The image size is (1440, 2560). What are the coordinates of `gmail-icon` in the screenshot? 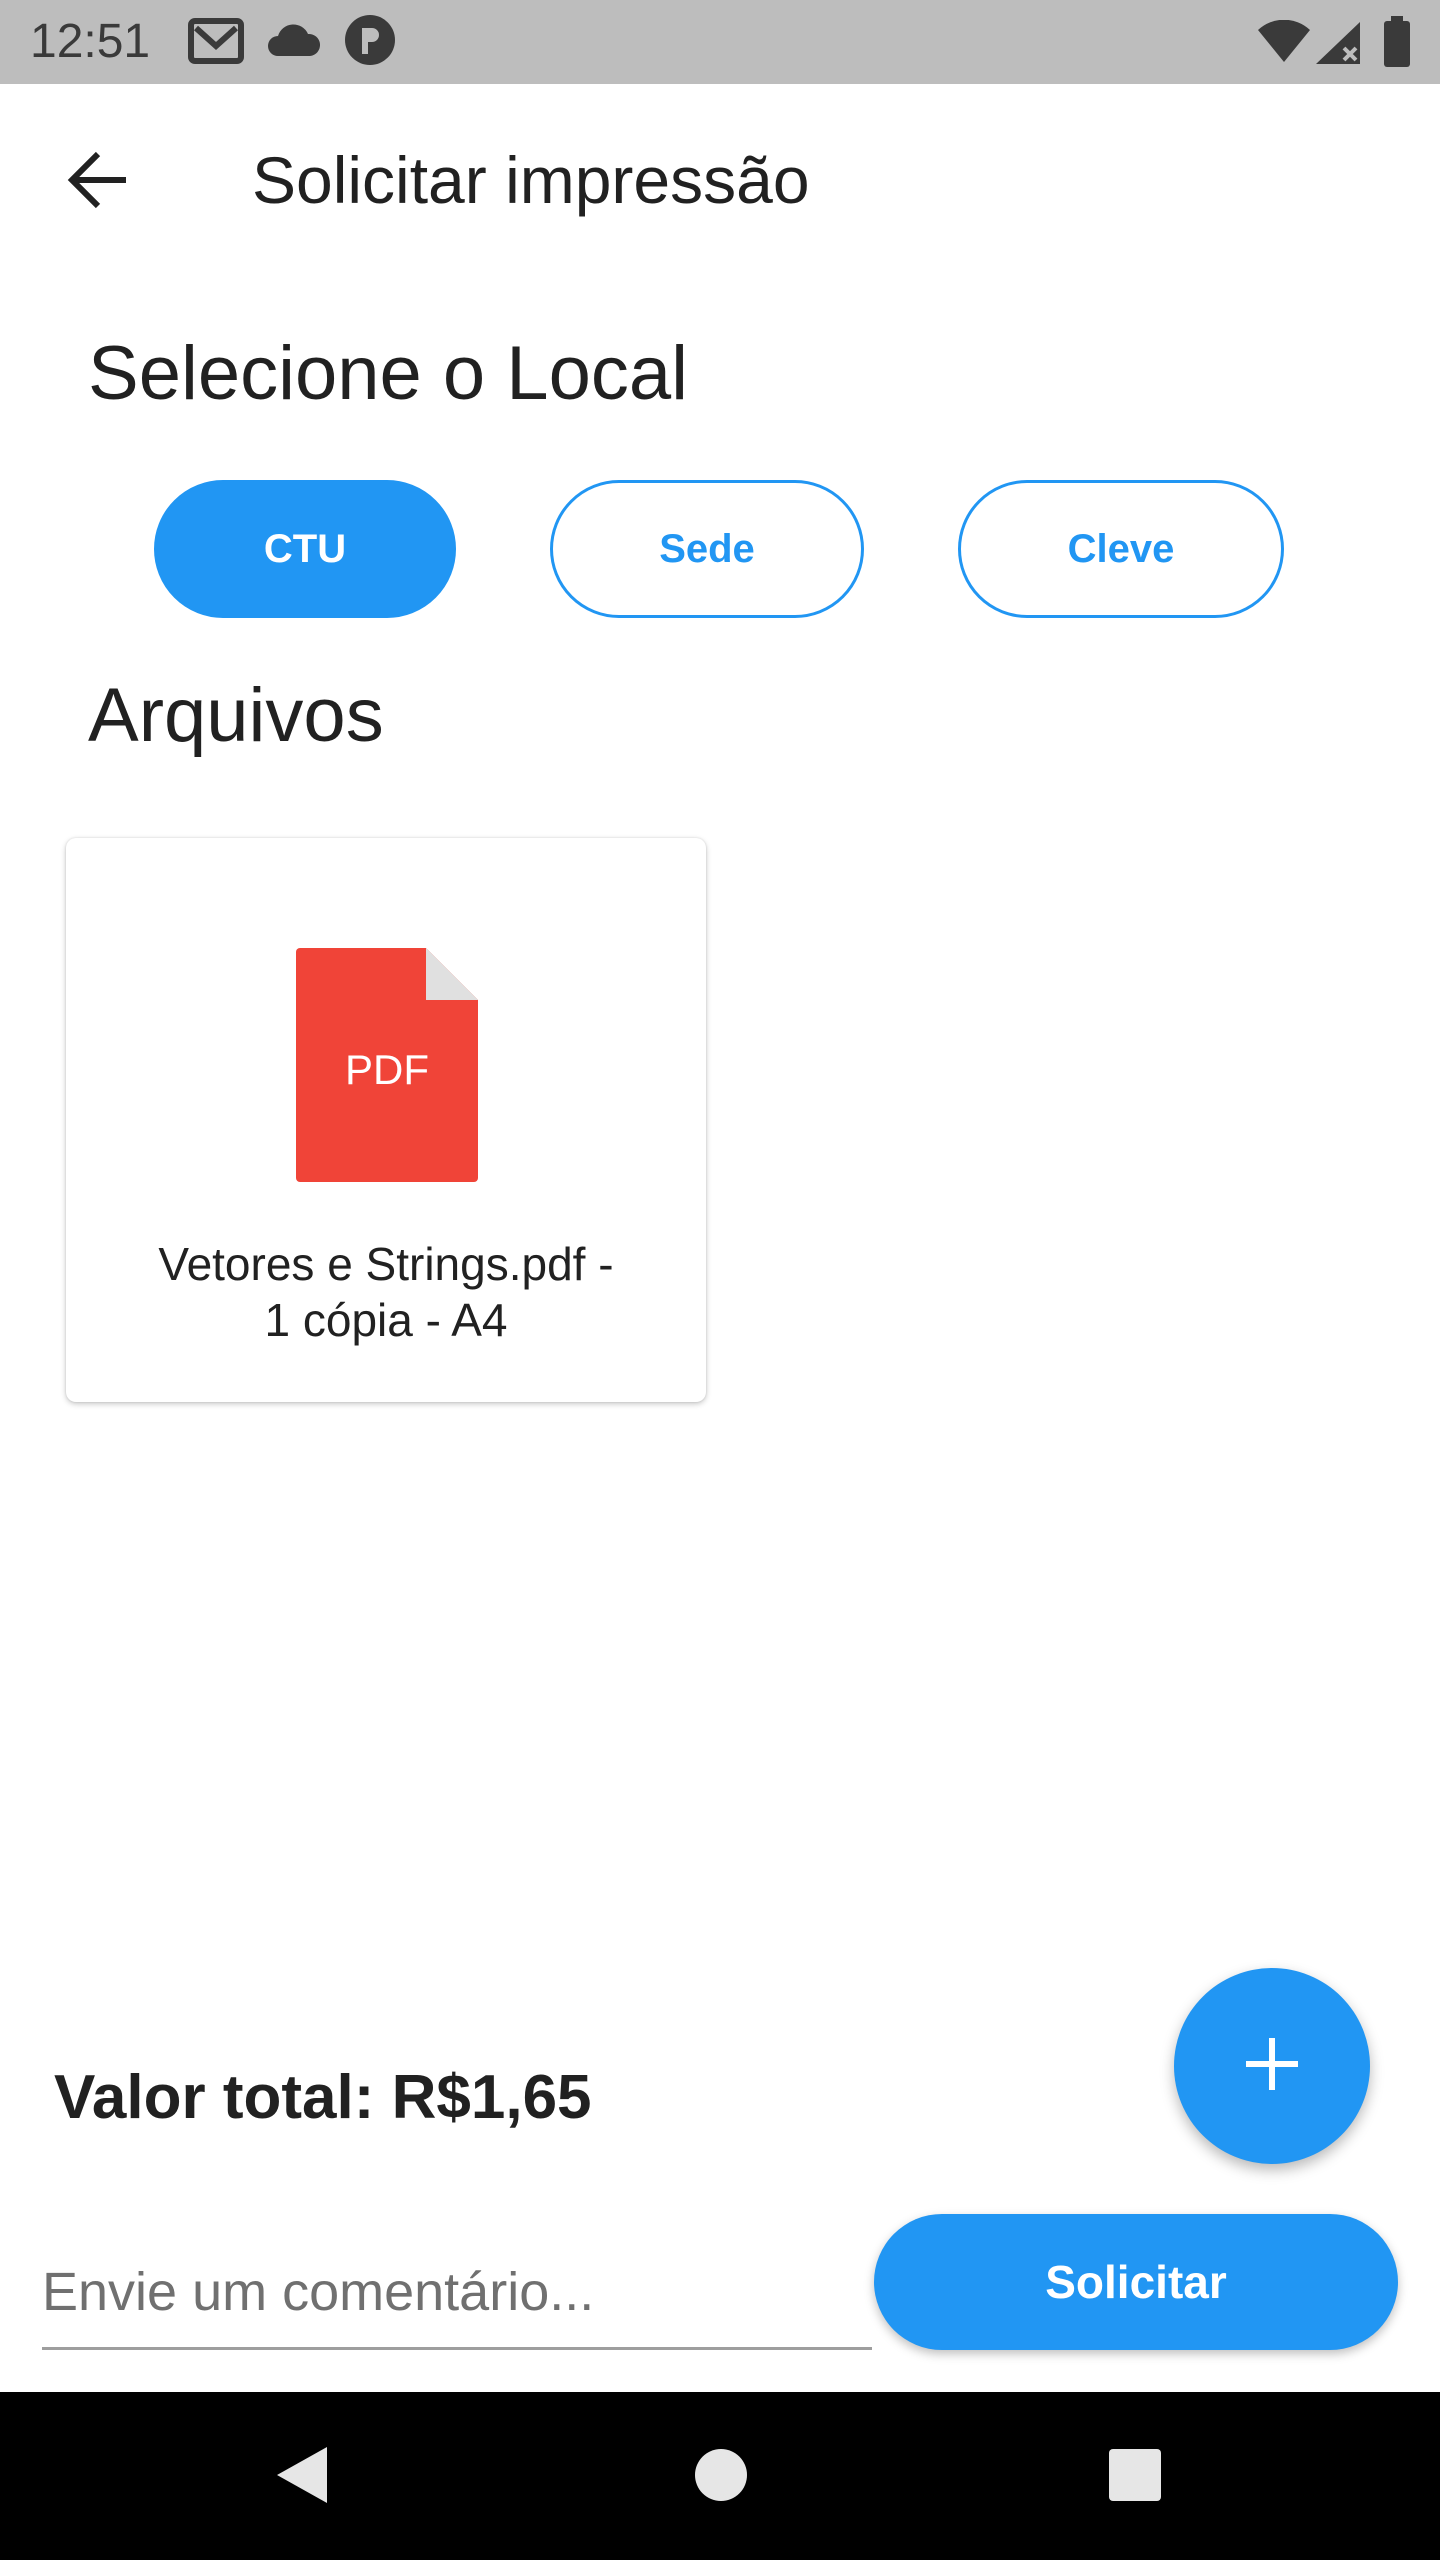 It's located at (216, 43).